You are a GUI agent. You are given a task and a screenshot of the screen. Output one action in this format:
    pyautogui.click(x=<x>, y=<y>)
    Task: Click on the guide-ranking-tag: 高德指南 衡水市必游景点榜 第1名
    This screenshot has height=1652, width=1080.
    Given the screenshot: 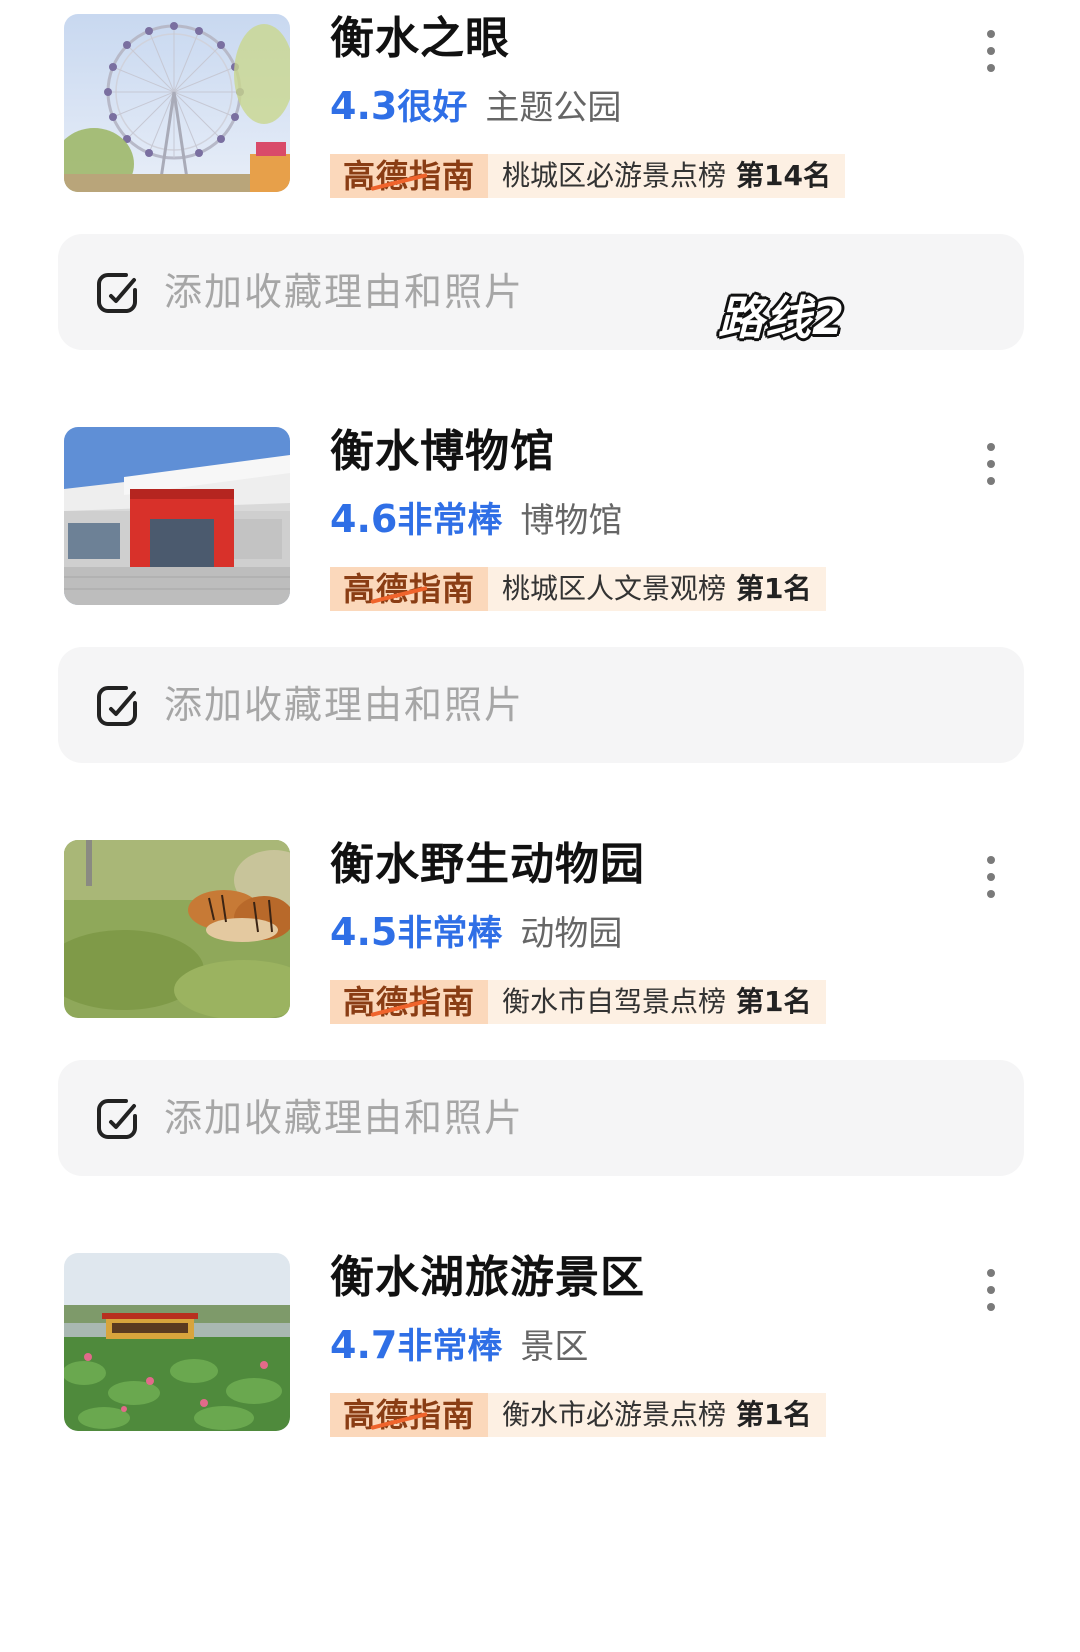 What is the action you would take?
    pyautogui.click(x=578, y=1415)
    